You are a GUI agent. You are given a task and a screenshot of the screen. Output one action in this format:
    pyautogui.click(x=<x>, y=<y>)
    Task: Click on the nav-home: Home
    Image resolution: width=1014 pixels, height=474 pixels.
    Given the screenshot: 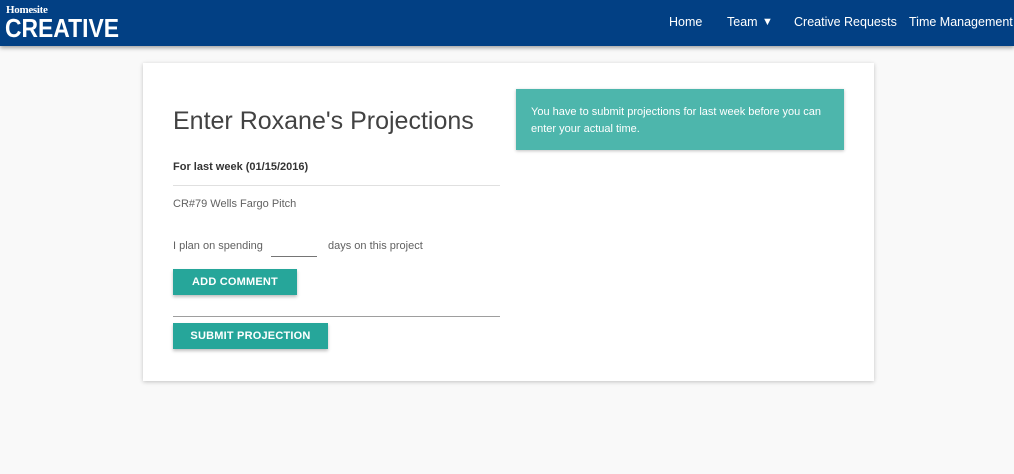 What is the action you would take?
    pyautogui.click(x=685, y=22)
    